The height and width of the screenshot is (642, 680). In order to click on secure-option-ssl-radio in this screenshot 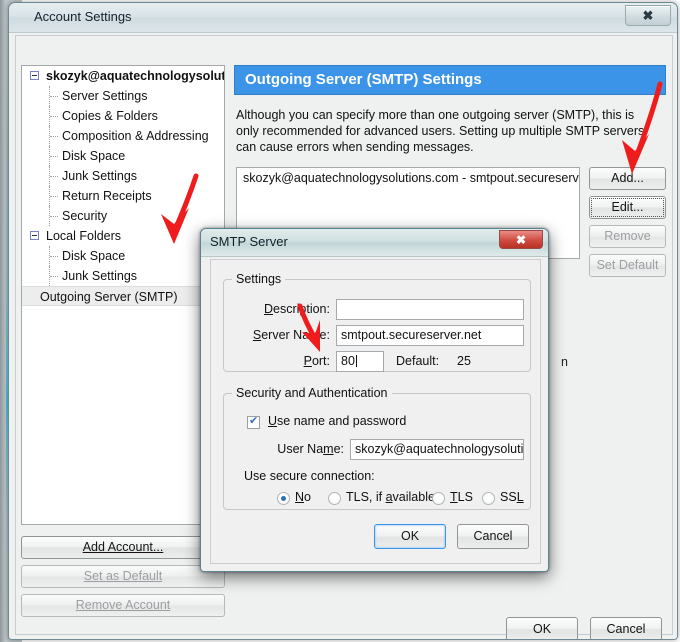, I will do `click(488, 498)`.